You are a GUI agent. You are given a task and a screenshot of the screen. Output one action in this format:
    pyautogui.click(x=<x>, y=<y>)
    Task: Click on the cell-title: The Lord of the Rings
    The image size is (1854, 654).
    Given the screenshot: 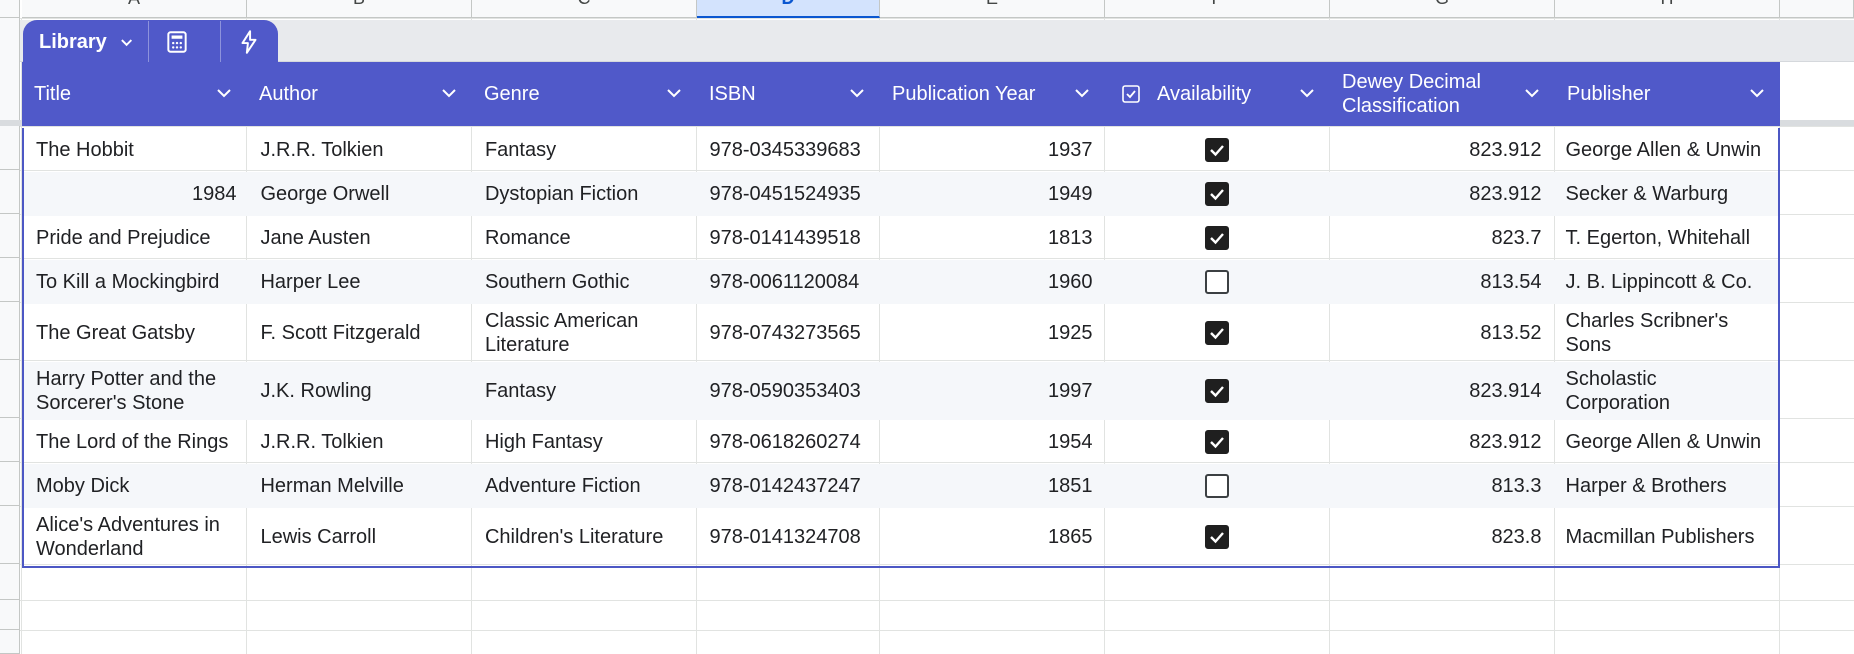 What is the action you would take?
    pyautogui.click(x=136, y=442)
    